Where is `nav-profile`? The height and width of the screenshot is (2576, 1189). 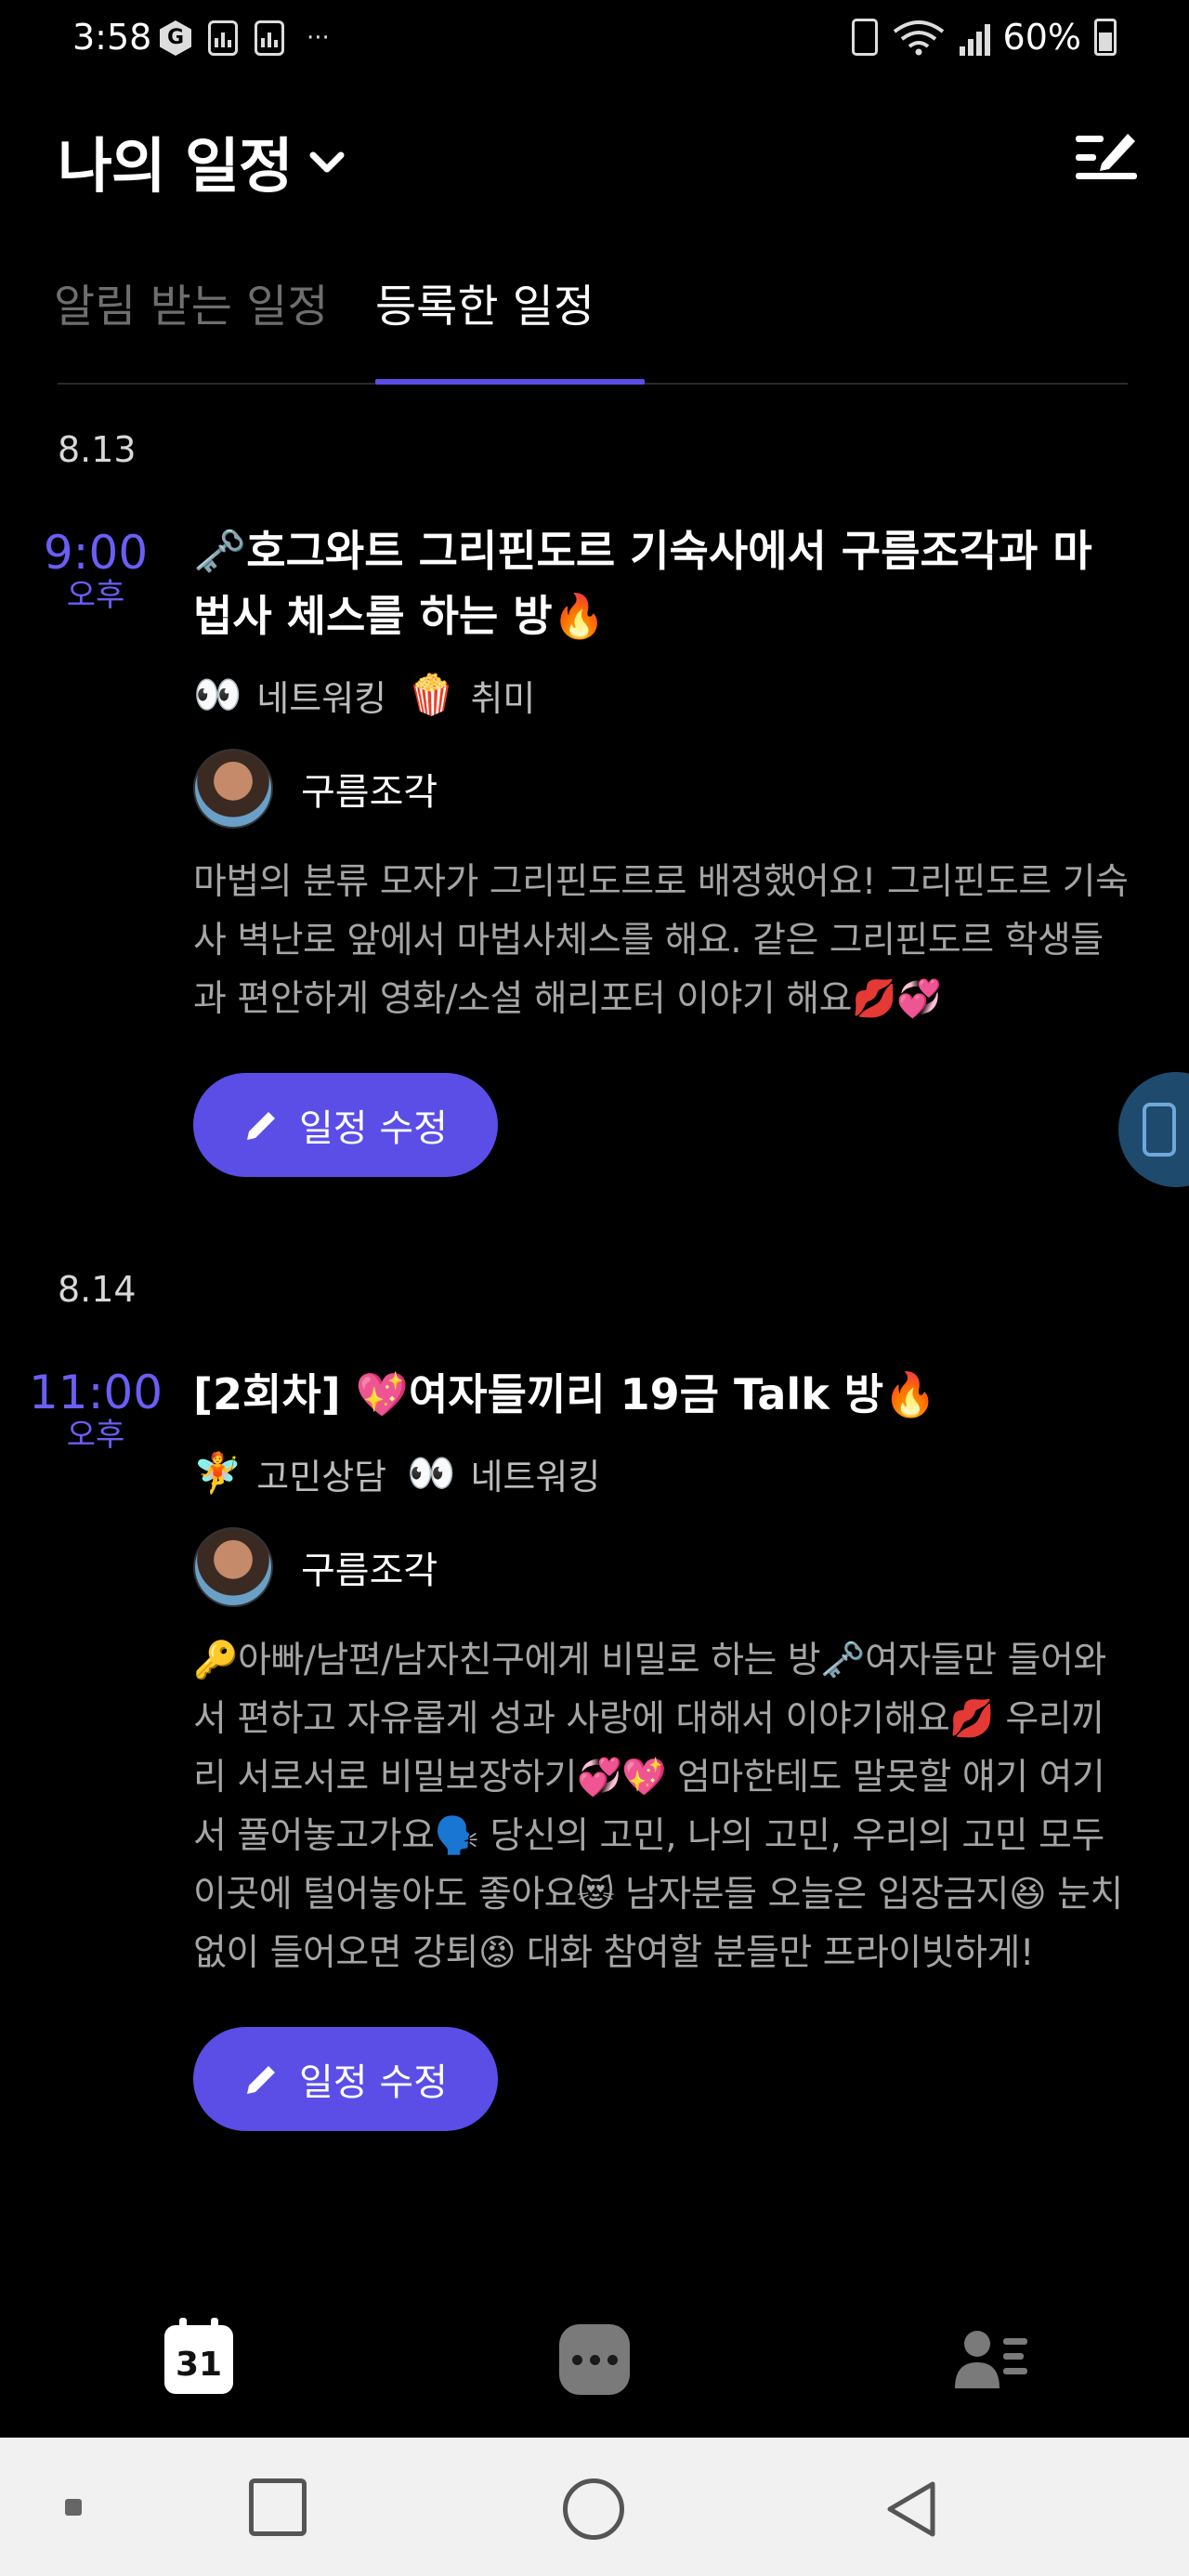 nav-profile is located at coordinates (992, 2359).